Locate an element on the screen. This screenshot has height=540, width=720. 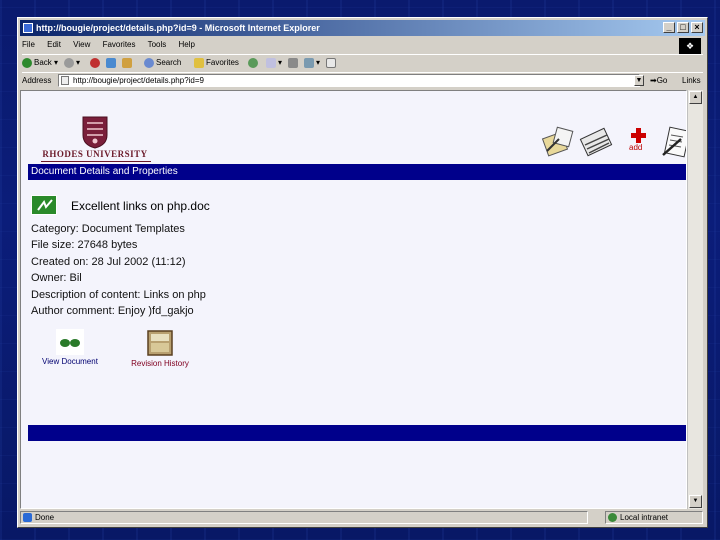
university-logo: RHODES UNIVERSITY is located at coordinates (95, 139).